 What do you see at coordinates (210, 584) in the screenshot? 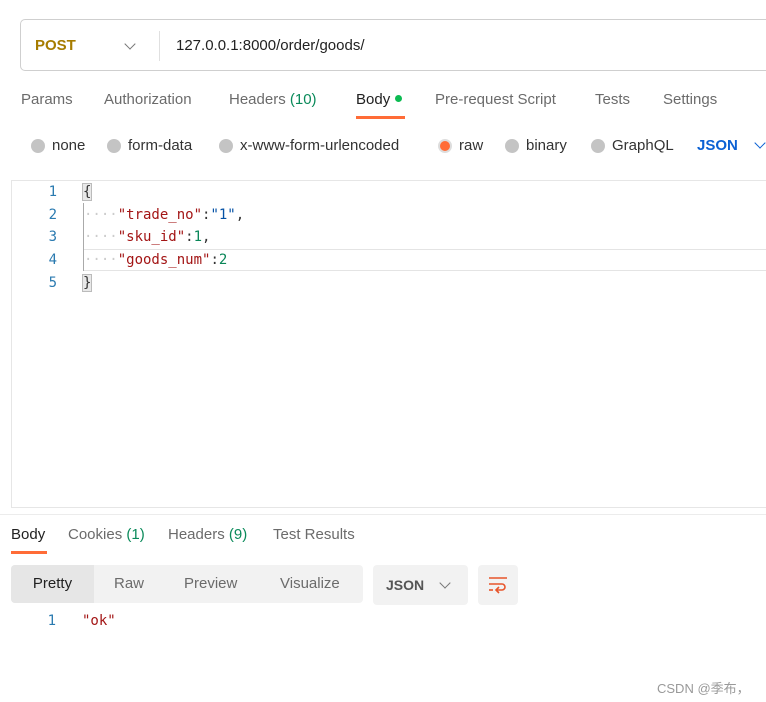
I see `view-preview-button: Preview` at bounding box center [210, 584].